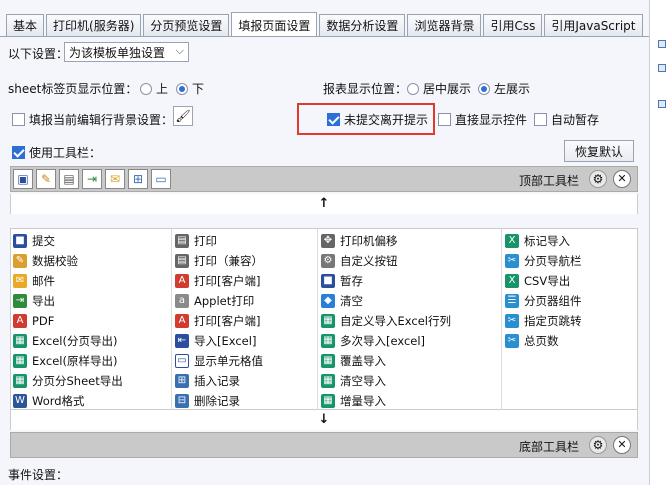  I want to click on item-label: 自定义按钮, so click(369, 261).